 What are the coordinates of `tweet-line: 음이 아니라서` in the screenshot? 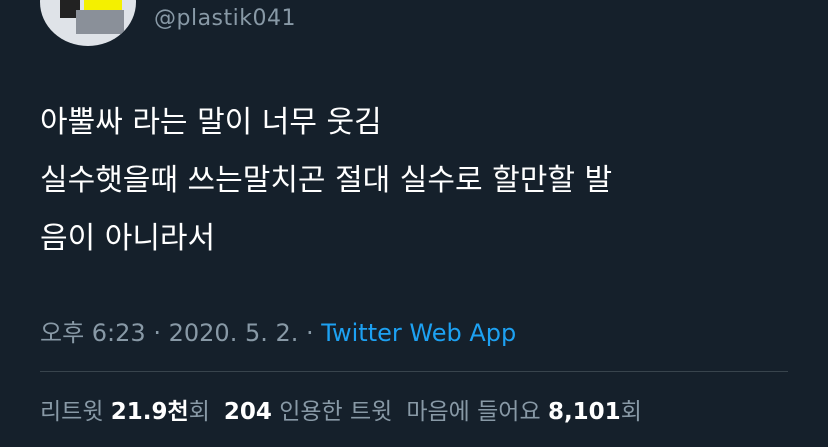 It's located at (128, 238).